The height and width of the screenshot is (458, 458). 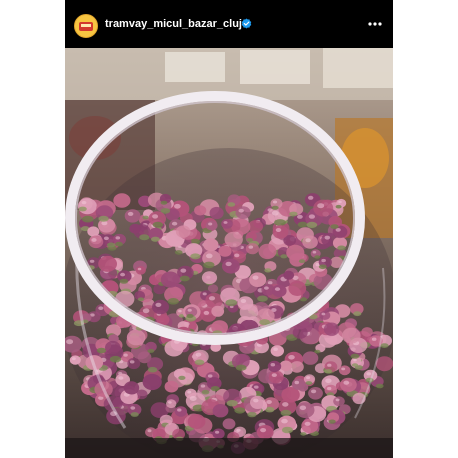 I want to click on verified-badge-icon, so click(x=246, y=23).